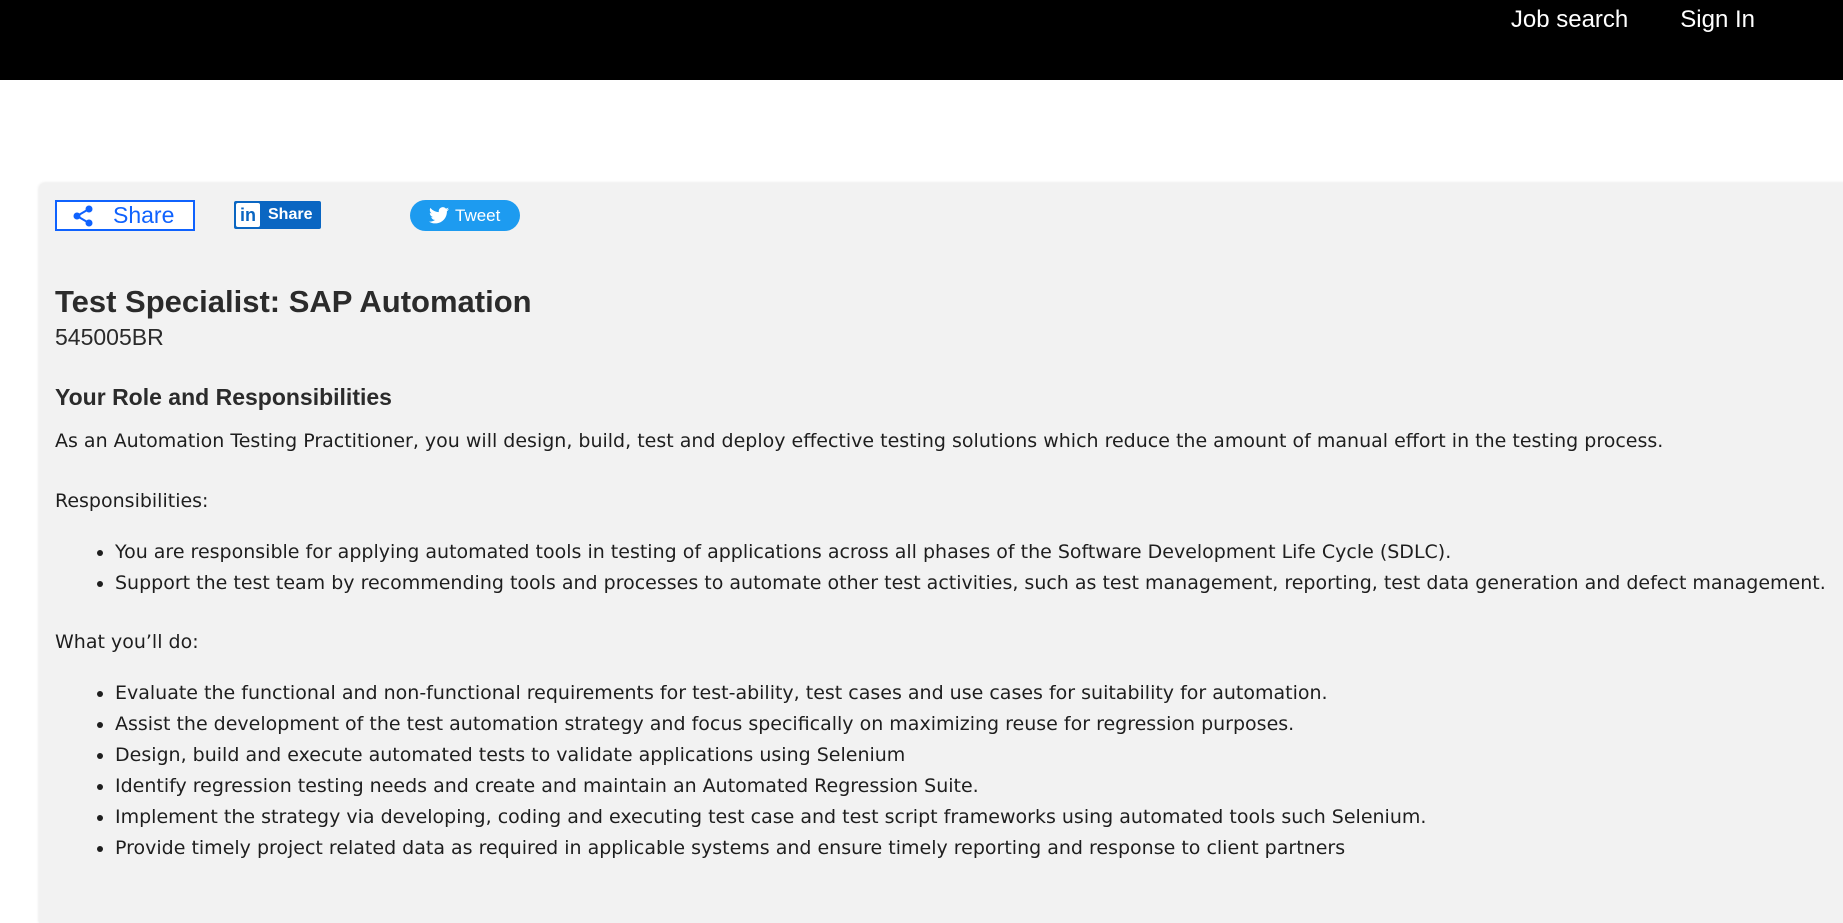 The height and width of the screenshot is (923, 1843). What do you see at coordinates (223, 397) in the screenshot?
I see `section-heading-role: Your Role and Responsibilities` at bounding box center [223, 397].